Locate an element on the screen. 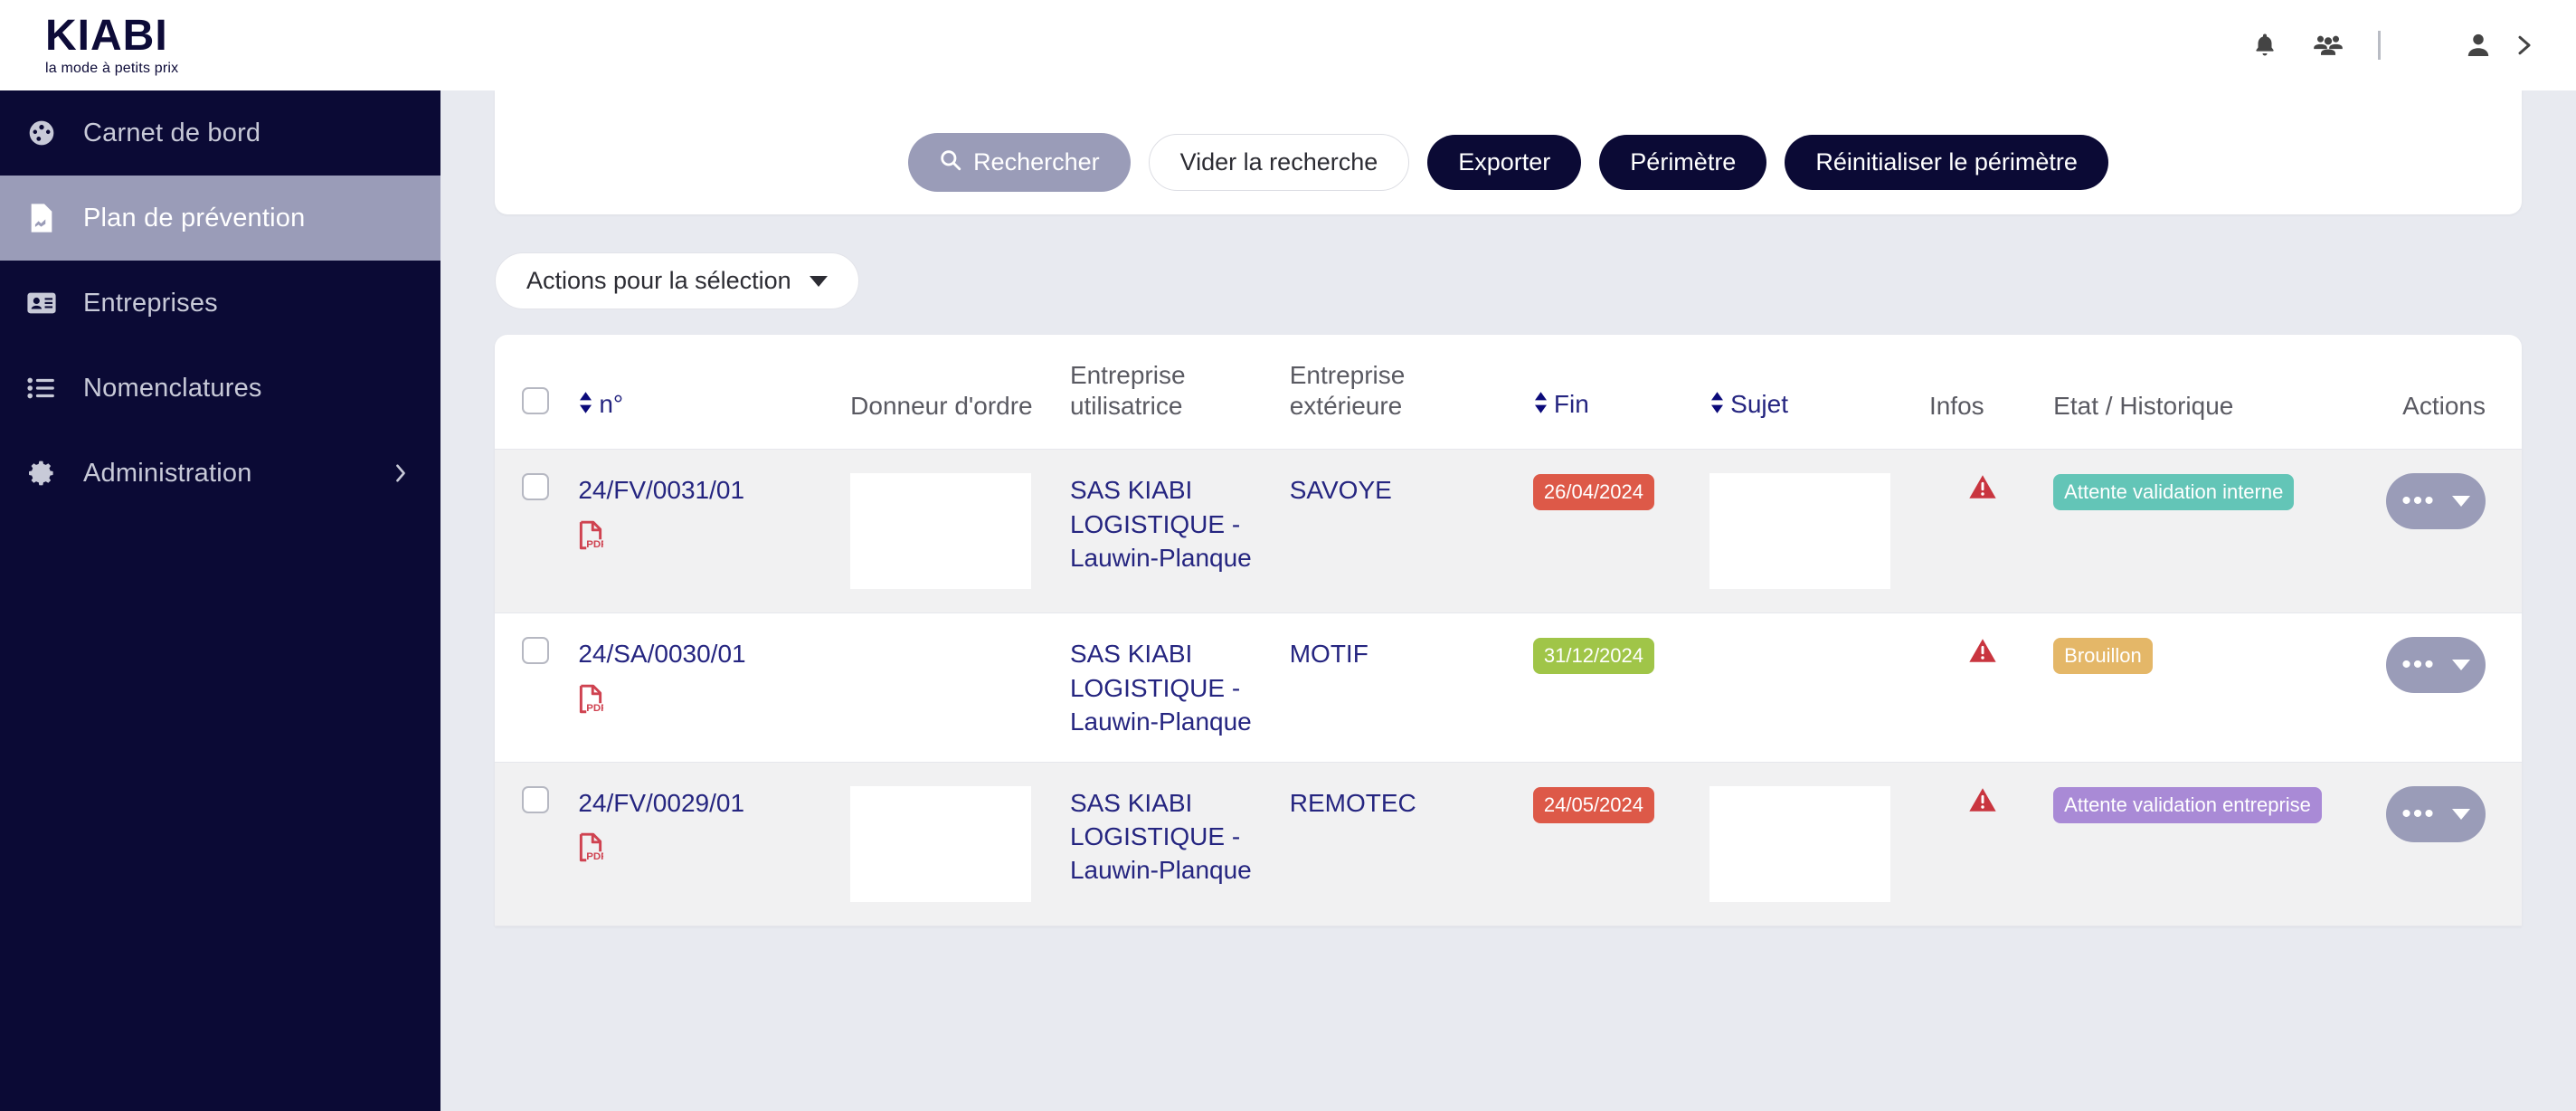 This screenshot has width=2576, height=1111. sidebar-item-carnet-de-bord: Carnet de bord is located at coordinates (220, 133).